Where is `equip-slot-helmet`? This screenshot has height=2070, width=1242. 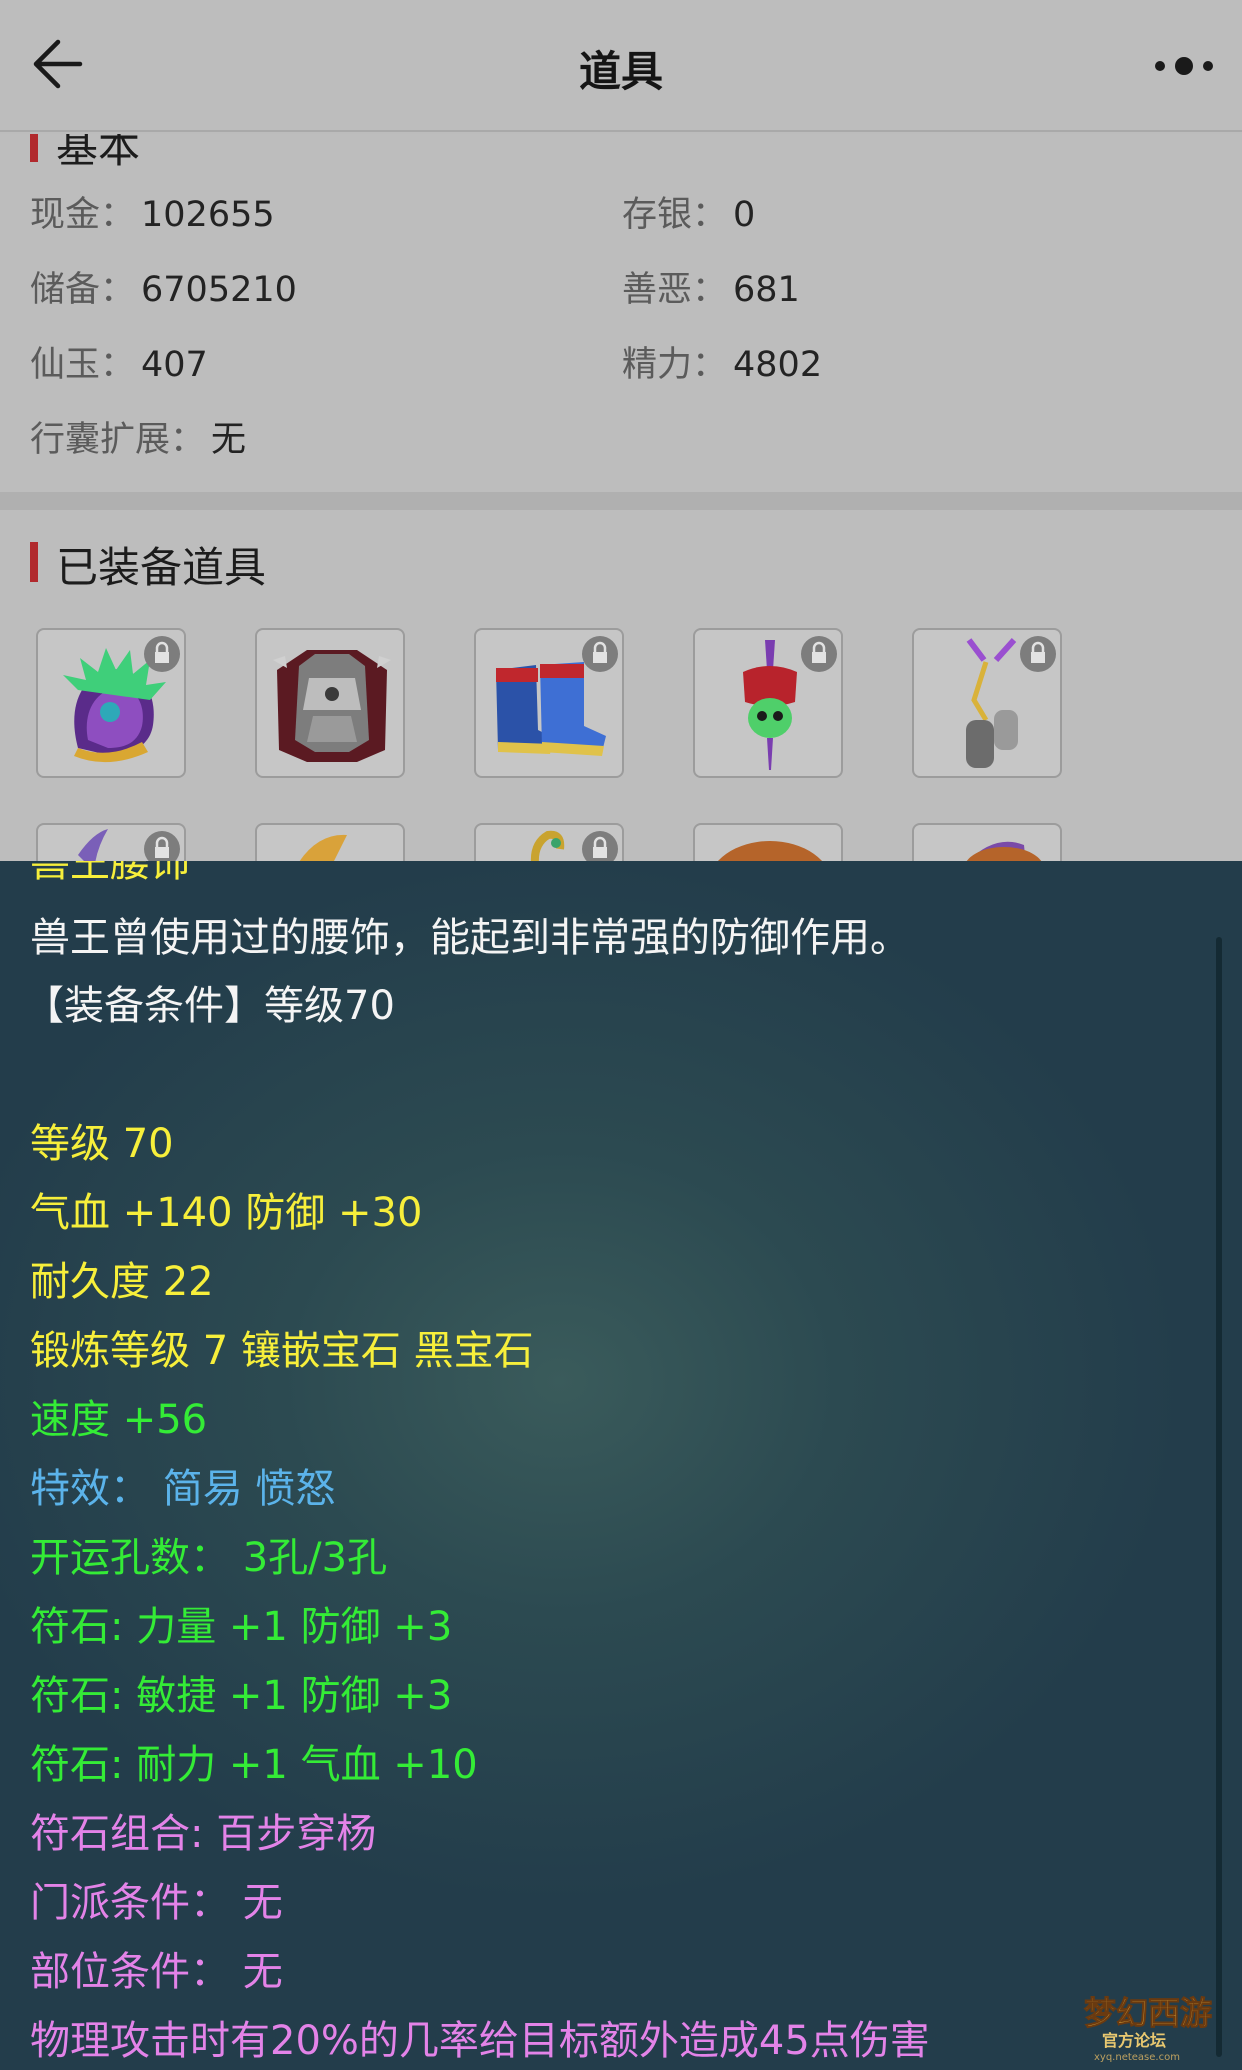 equip-slot-helmet is located at coordinates (111, 703).